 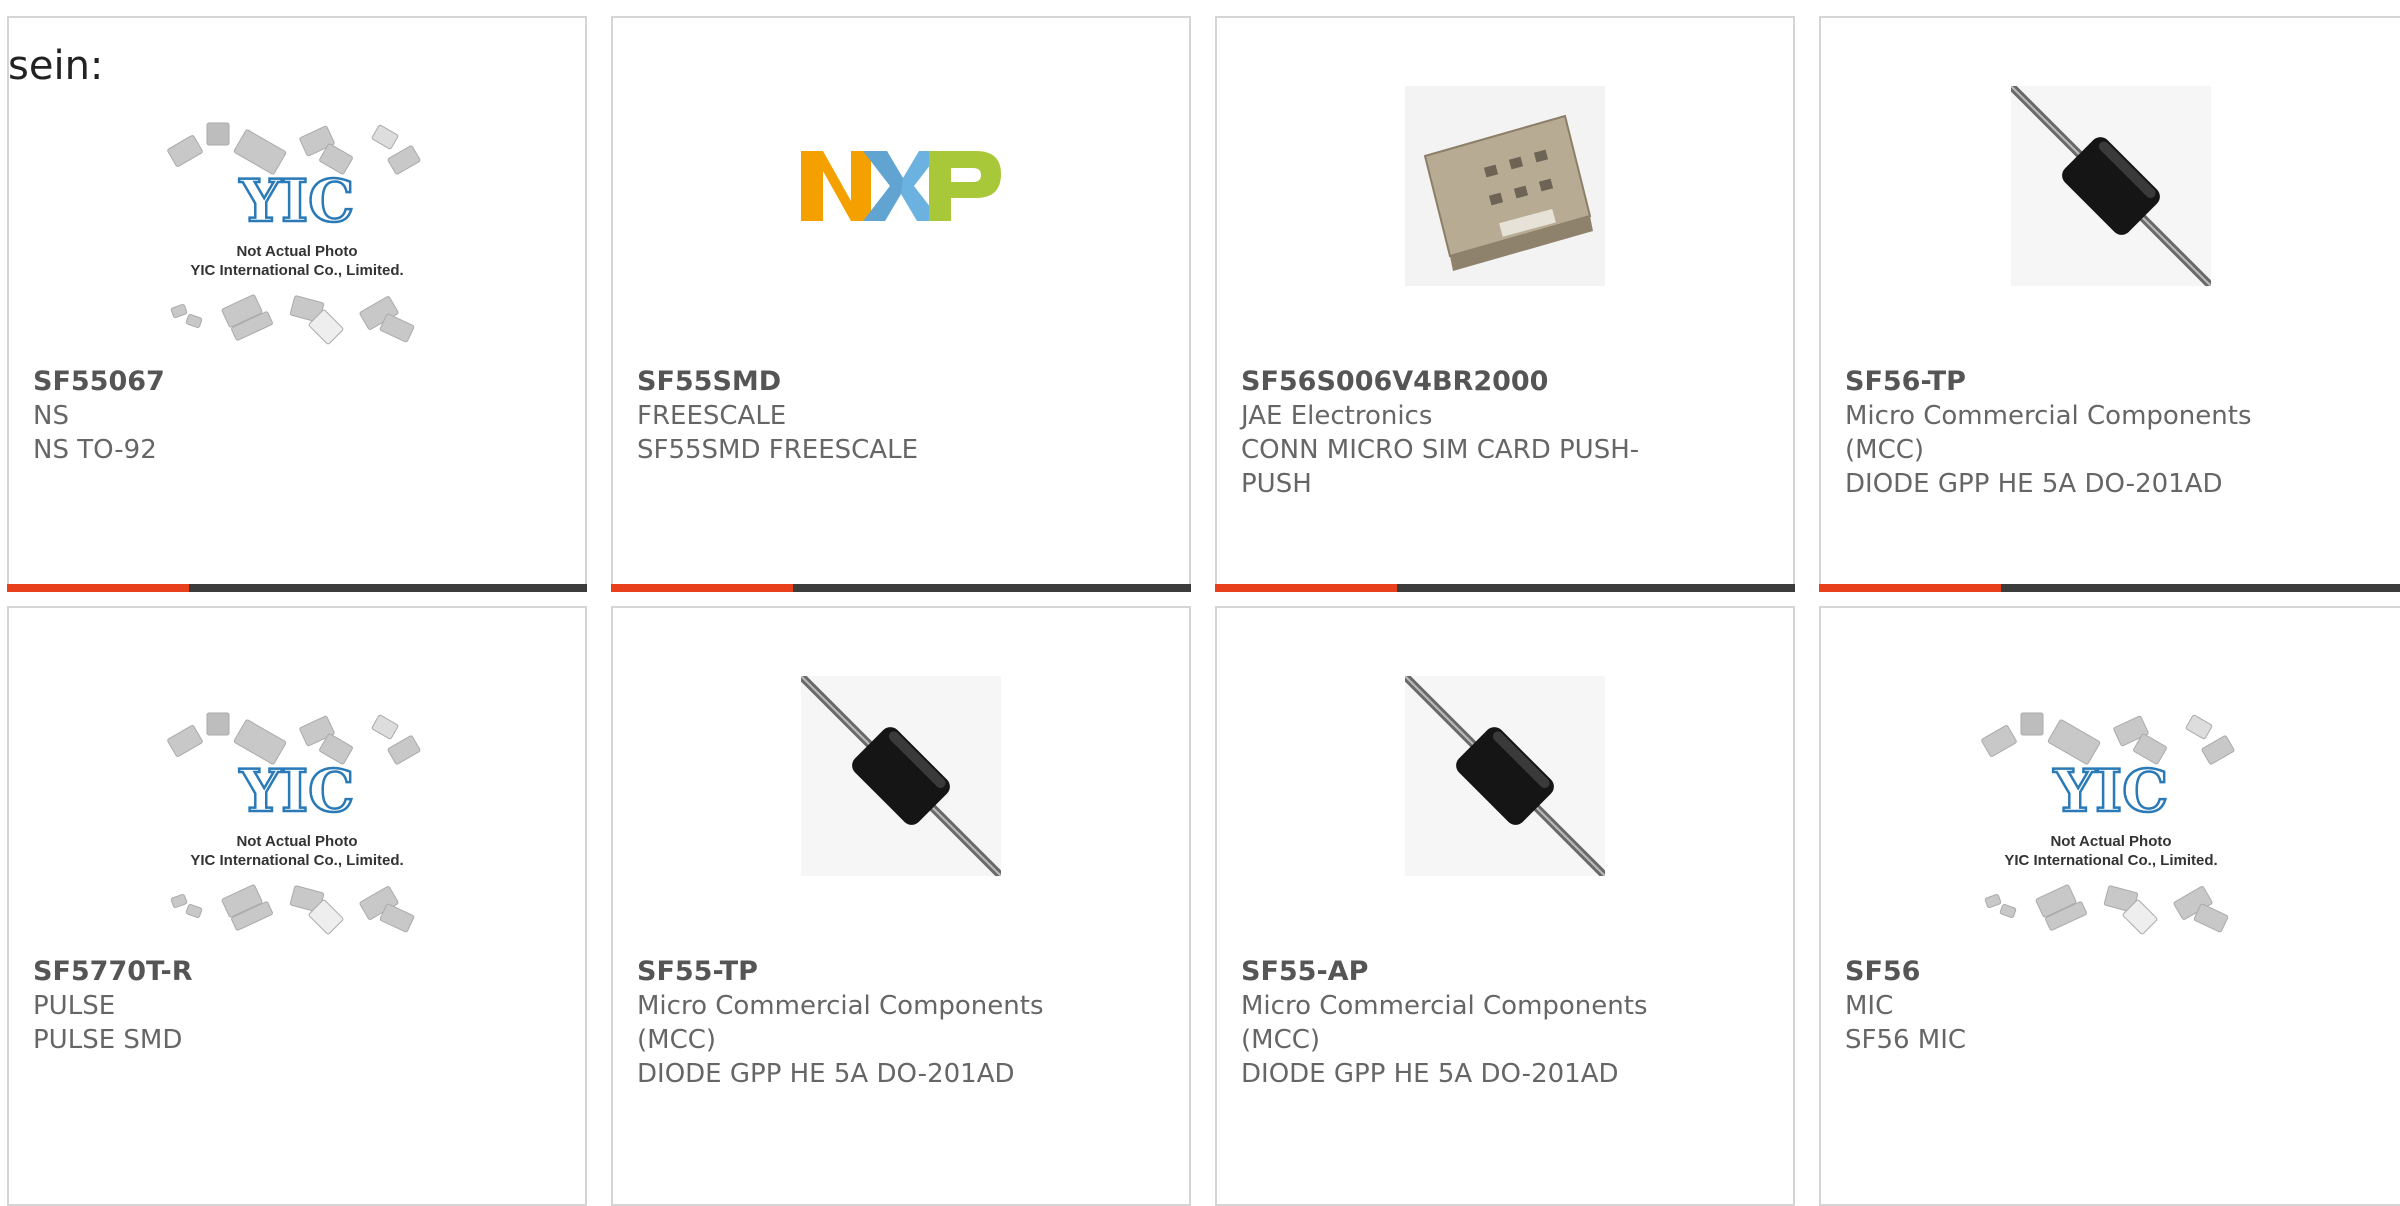 I want to click on manufacturer: NS, so click(x=51, y=416).